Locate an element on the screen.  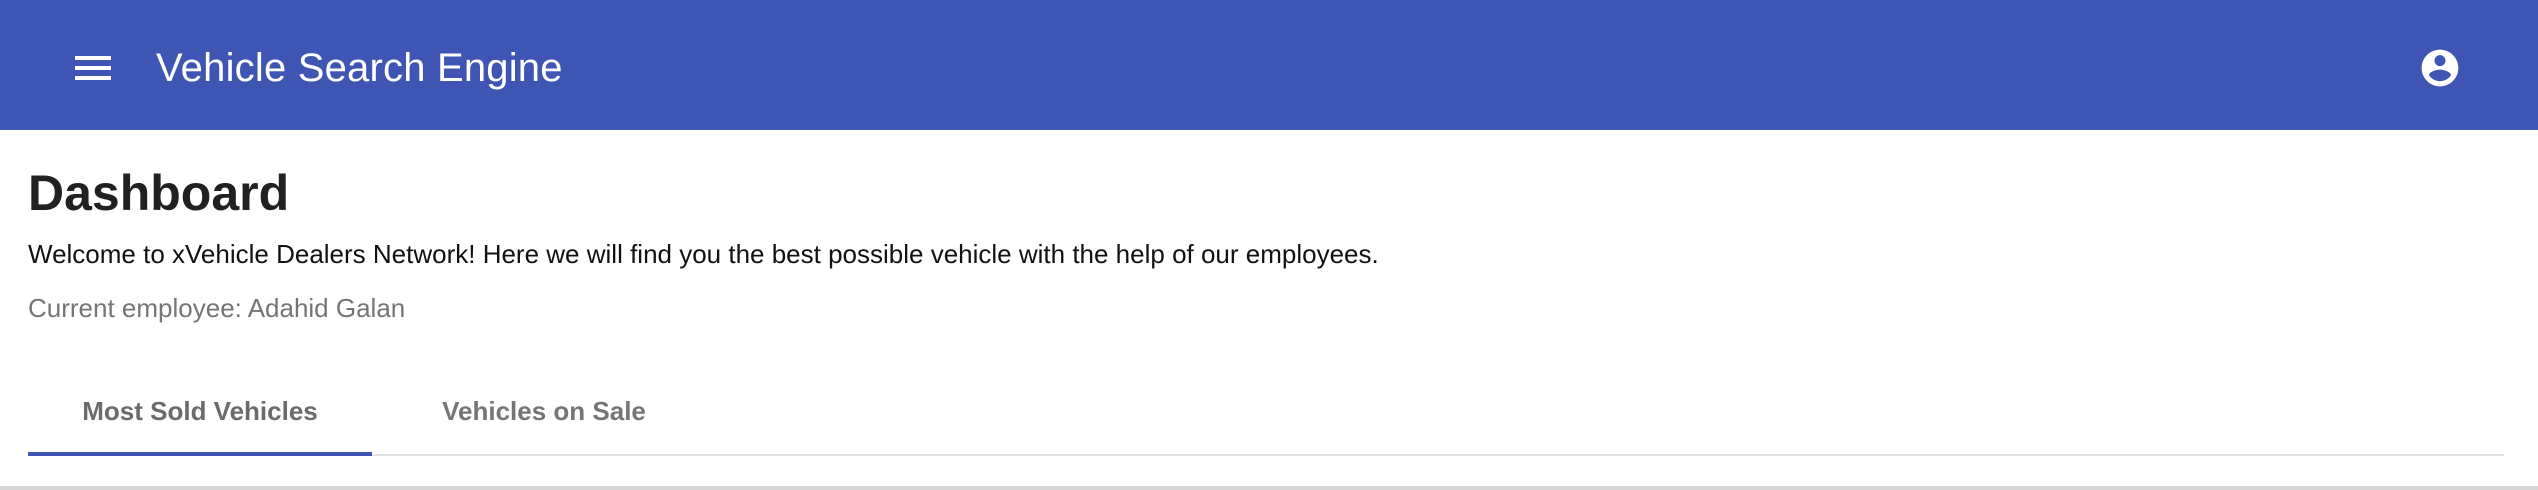
account-button is located at coordinates (2440, 68).